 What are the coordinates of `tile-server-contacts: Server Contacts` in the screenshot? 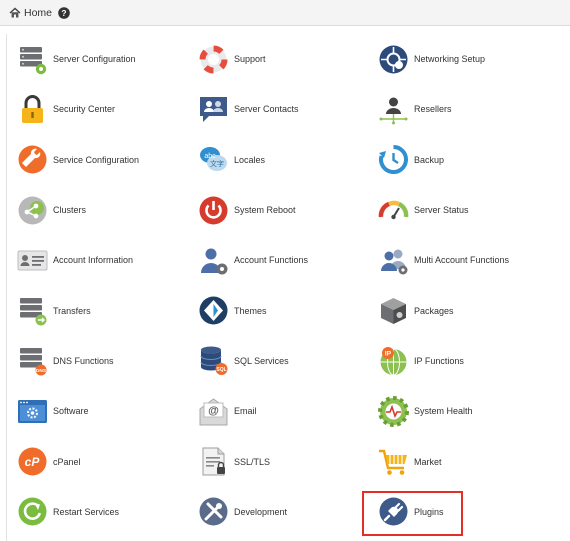 It's located at (288, 109).